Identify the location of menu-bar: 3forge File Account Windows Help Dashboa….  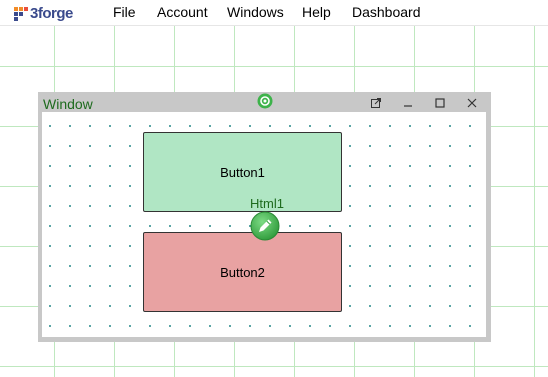
(274, 13).